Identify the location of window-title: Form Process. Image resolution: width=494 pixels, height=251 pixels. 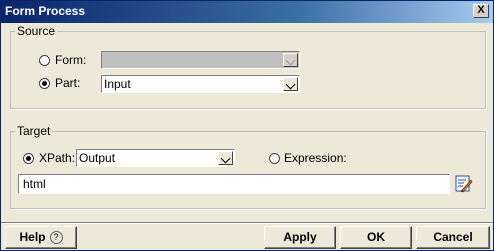
(45, 11).